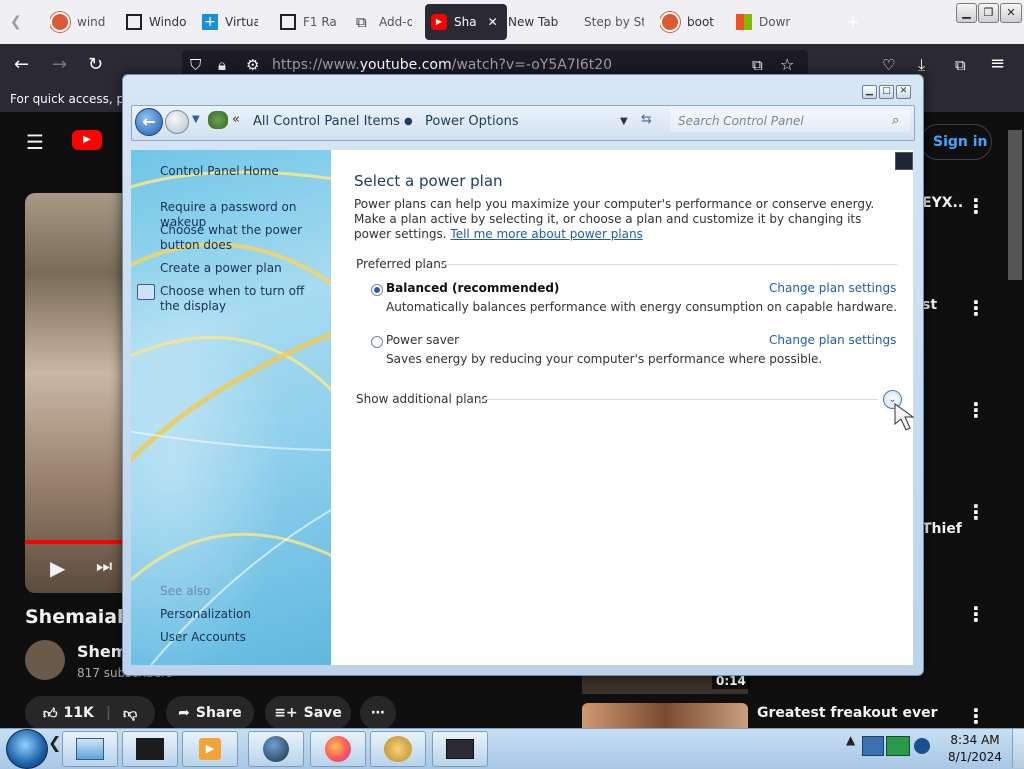 This screenshot has width=1024, height=769. I want to click on power-saver-radio, so click(377, 342).